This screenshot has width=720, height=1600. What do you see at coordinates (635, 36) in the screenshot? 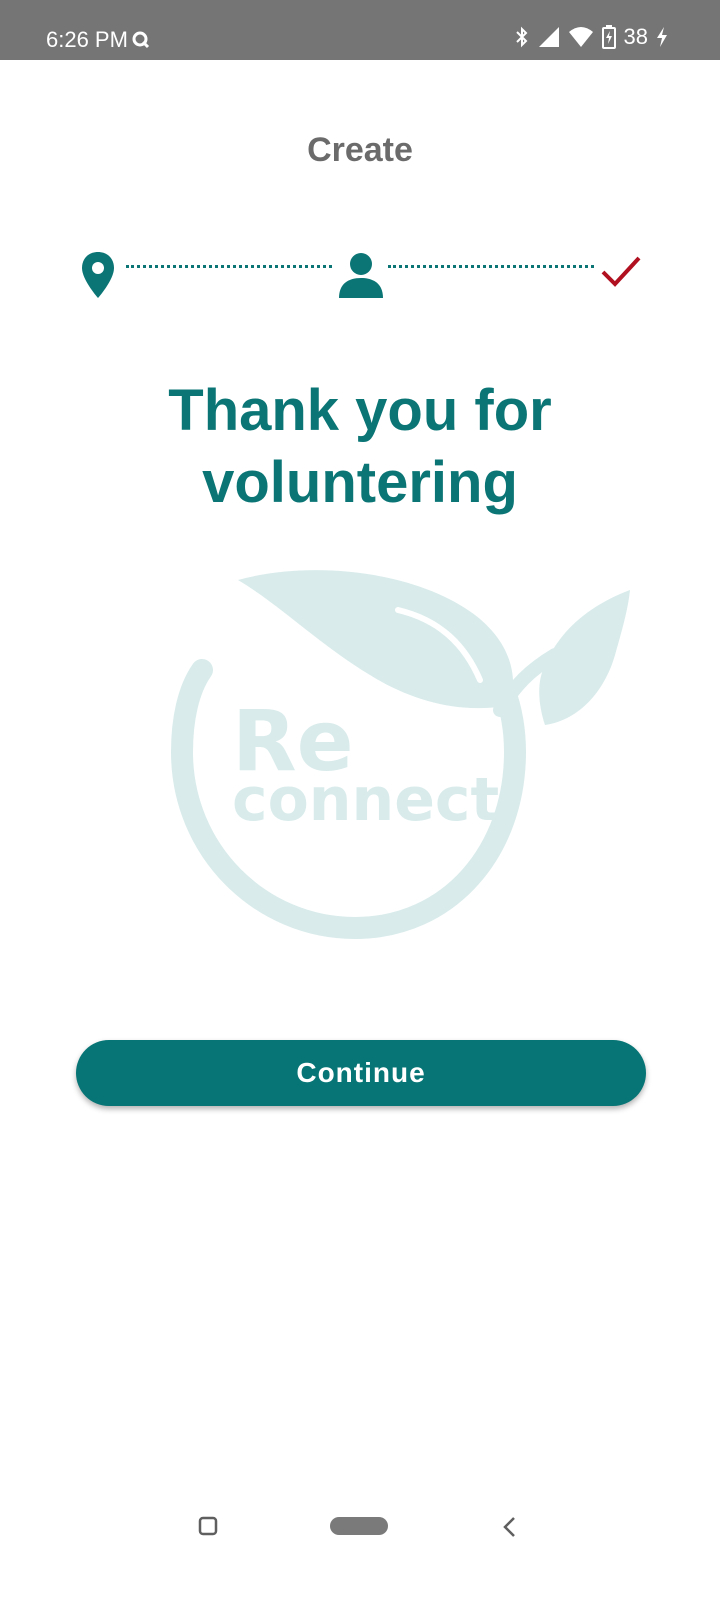
I see `battery-level: 38` at bounding box center [635, 36].